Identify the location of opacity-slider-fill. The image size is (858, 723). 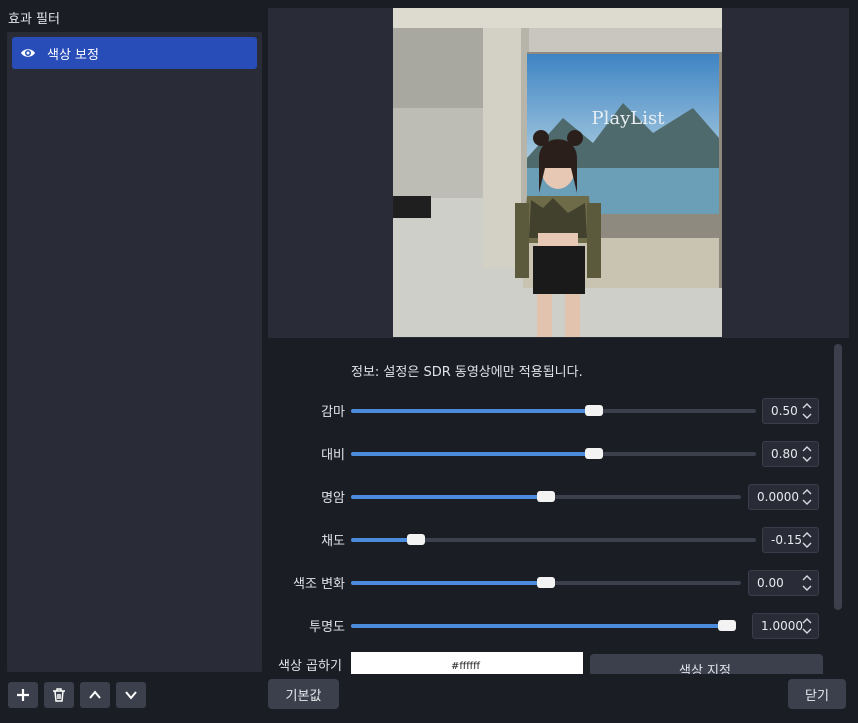
(543, 626).